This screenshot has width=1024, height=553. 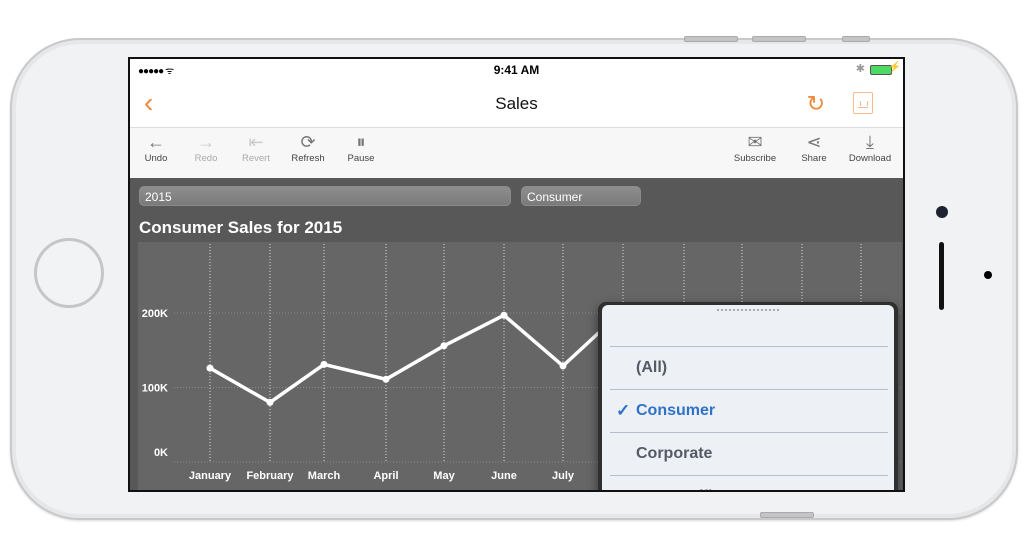 I want to click on revert-button: ⇤ Revert, so click(x=256, y=147).